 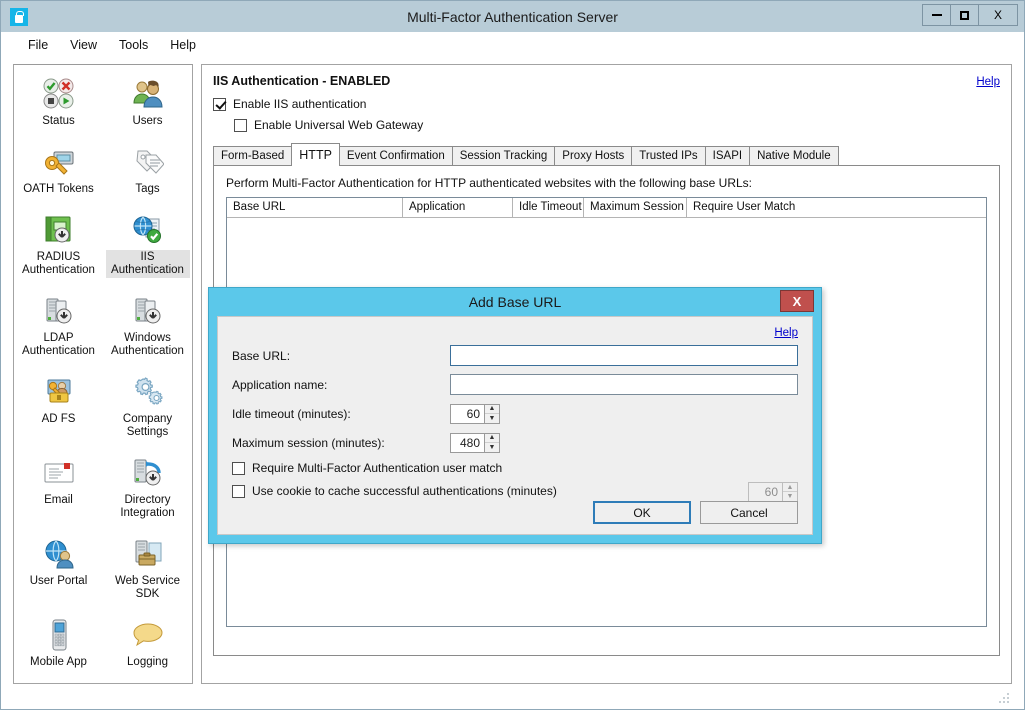 I want to click on status-bar, so click(x=512, y=696).